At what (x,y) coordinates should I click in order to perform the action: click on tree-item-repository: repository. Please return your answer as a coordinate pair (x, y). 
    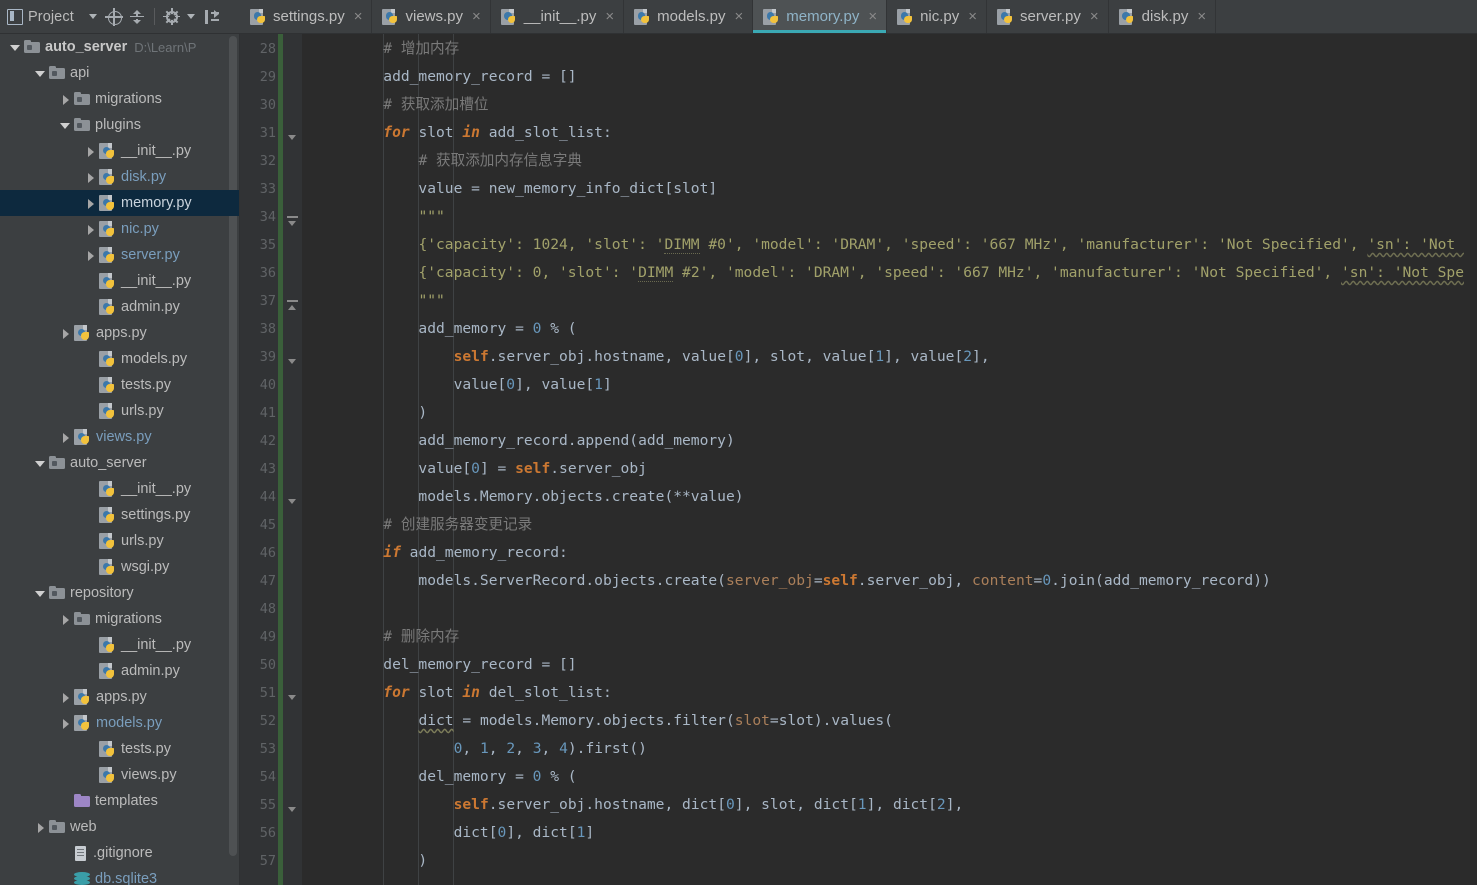
    Looking at the image, I should click on (119, 593).